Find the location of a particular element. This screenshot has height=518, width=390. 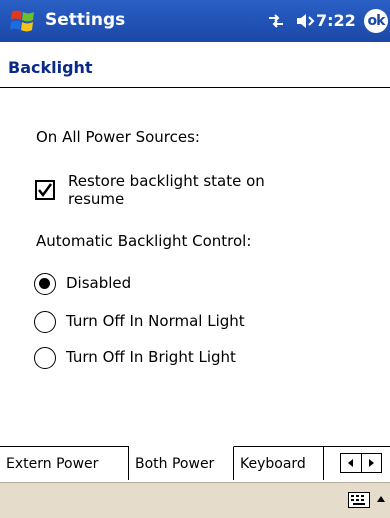

ok-button: ok is located at coordinates (376, 21).